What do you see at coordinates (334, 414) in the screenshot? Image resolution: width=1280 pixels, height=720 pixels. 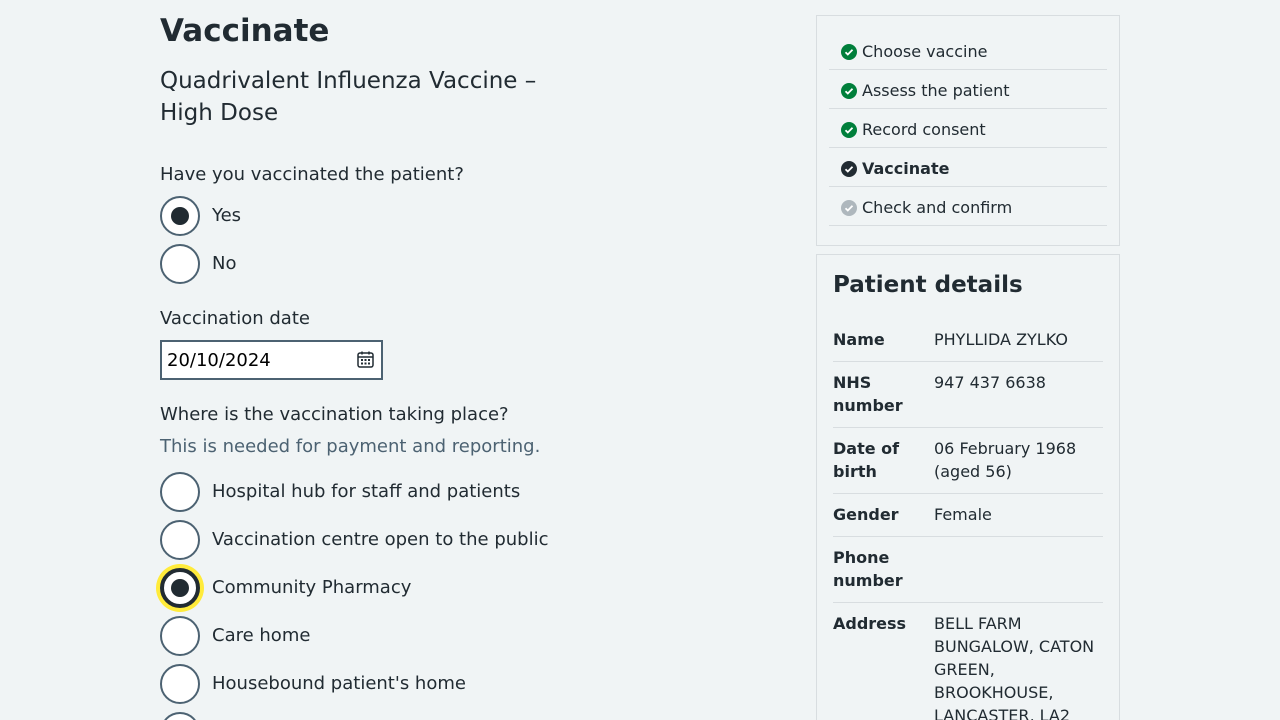 I see `location-question: Where is the vaccination taking place?` at bounding box center [334, 414].